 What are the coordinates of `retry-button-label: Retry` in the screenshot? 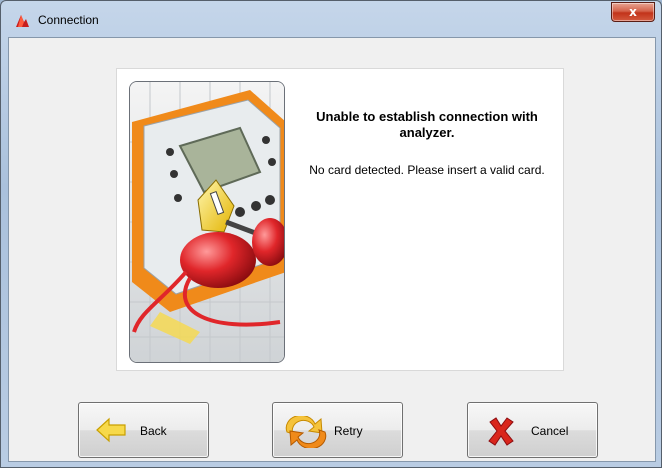 It's located at (348, 431).